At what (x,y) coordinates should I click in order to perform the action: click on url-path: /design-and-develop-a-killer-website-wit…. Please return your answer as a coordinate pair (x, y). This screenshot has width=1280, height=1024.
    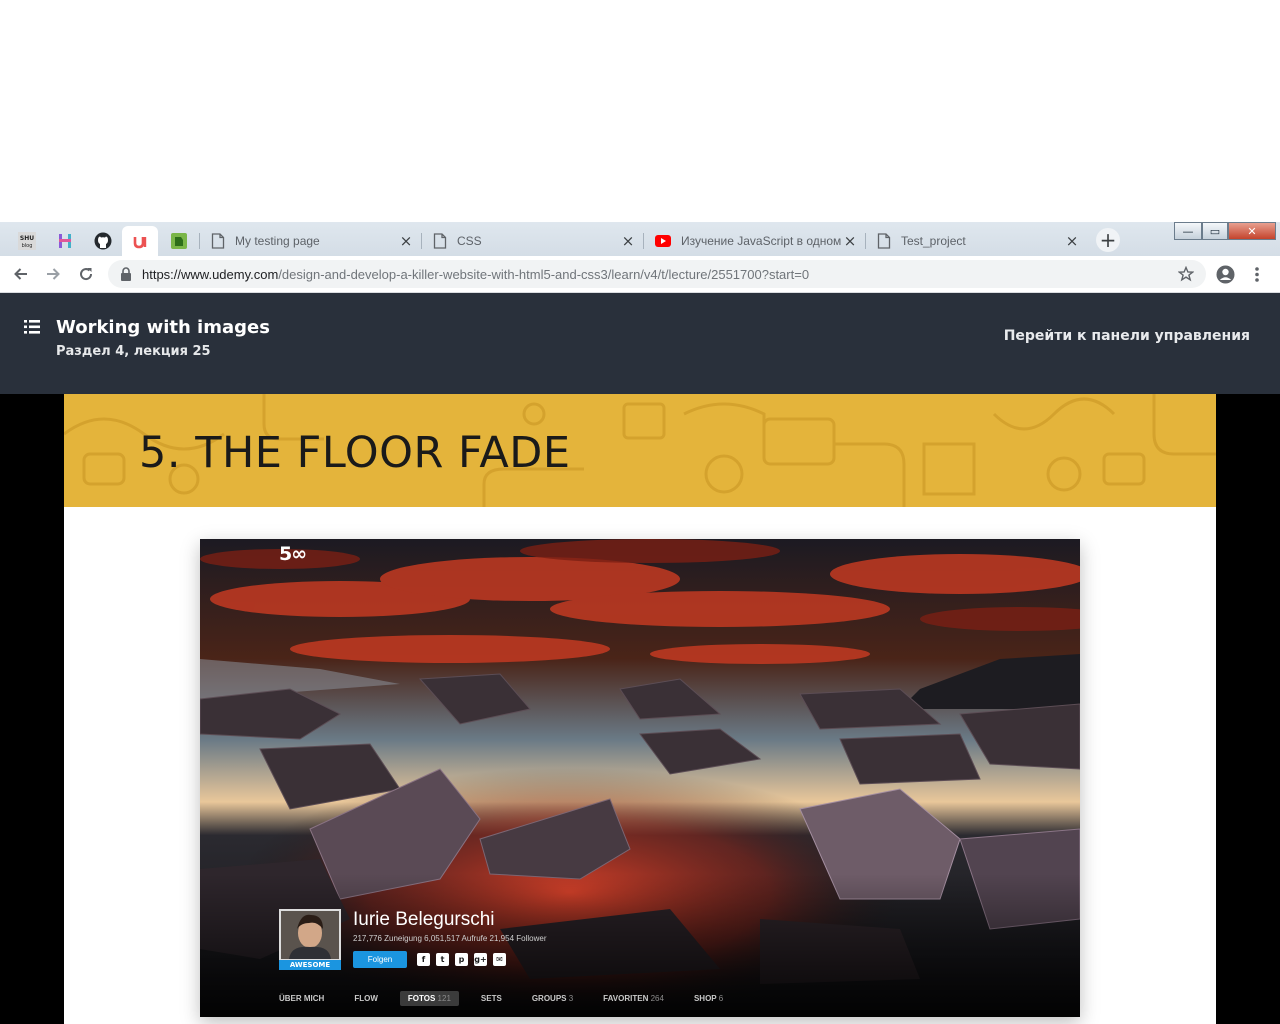
    Looking at the image, I should click on (544, 274).